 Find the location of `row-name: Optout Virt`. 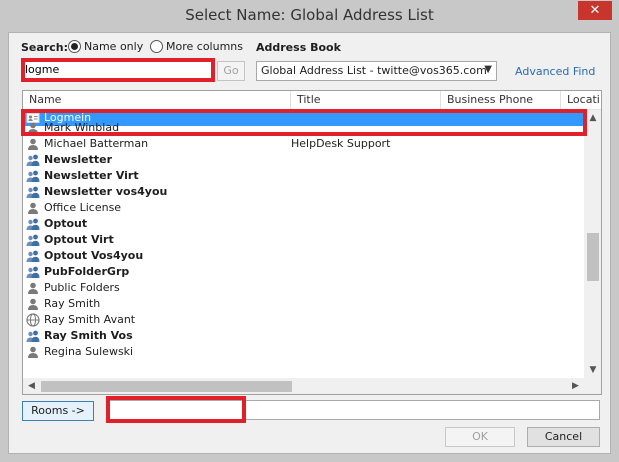

row-name: Optout Virt is located at coordinates (79, 239).